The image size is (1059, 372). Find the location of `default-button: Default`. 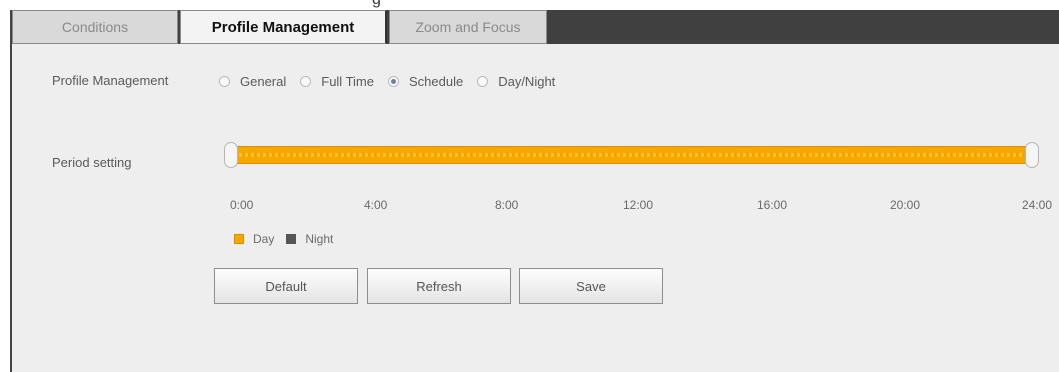

default-button: Default is located at coordinates (286, 286).